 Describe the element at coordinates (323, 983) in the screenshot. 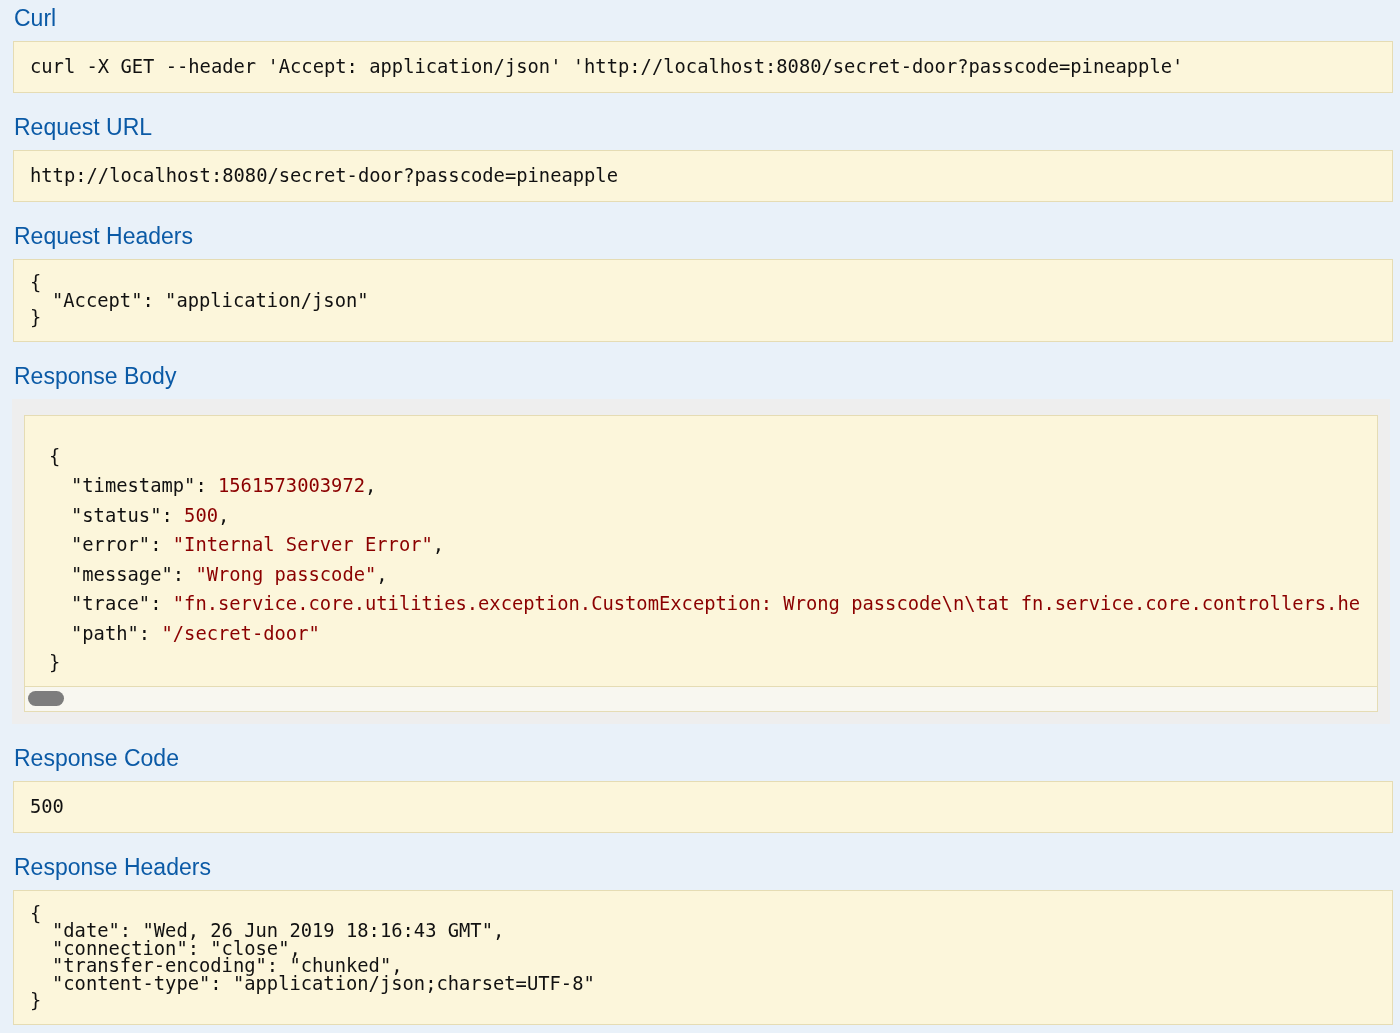

I see `code-line: "content-type": "application/json;charset=UTF-8"` at that location.